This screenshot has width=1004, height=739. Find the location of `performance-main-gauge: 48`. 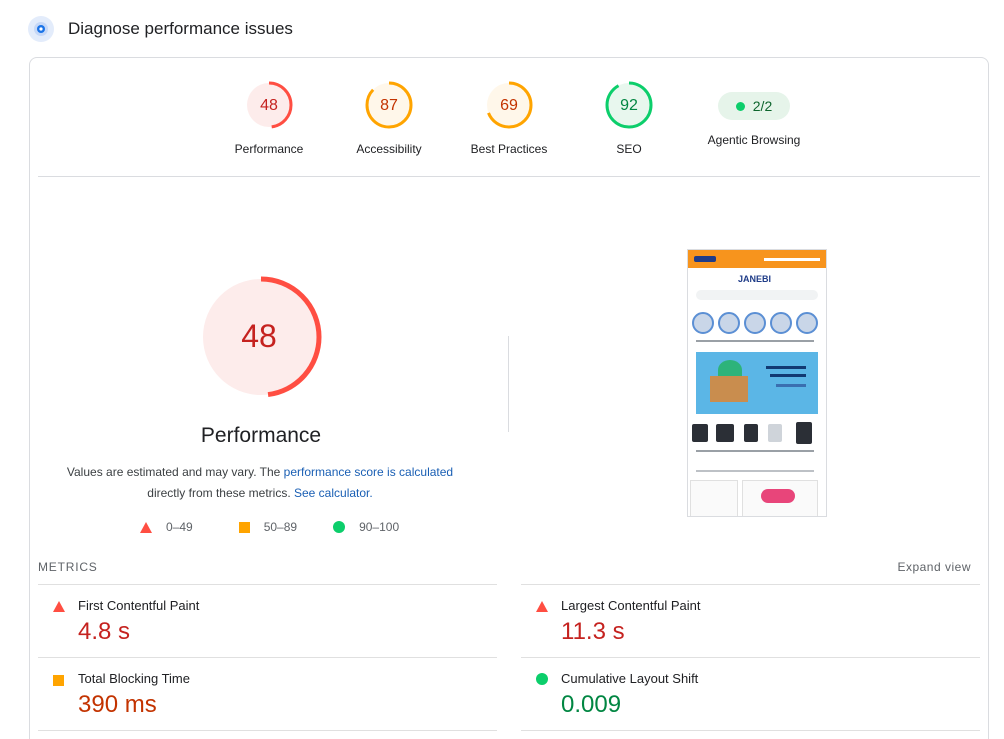

performance-main-gauge: 48 is located at coordinates (261, 337).